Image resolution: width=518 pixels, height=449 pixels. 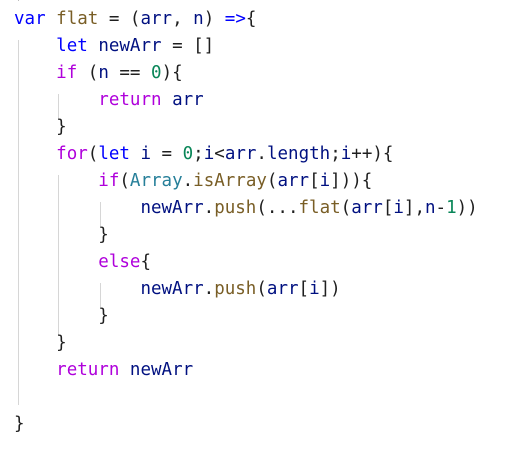 I want to click on code-line: return arr, so click(x=109, y=100).